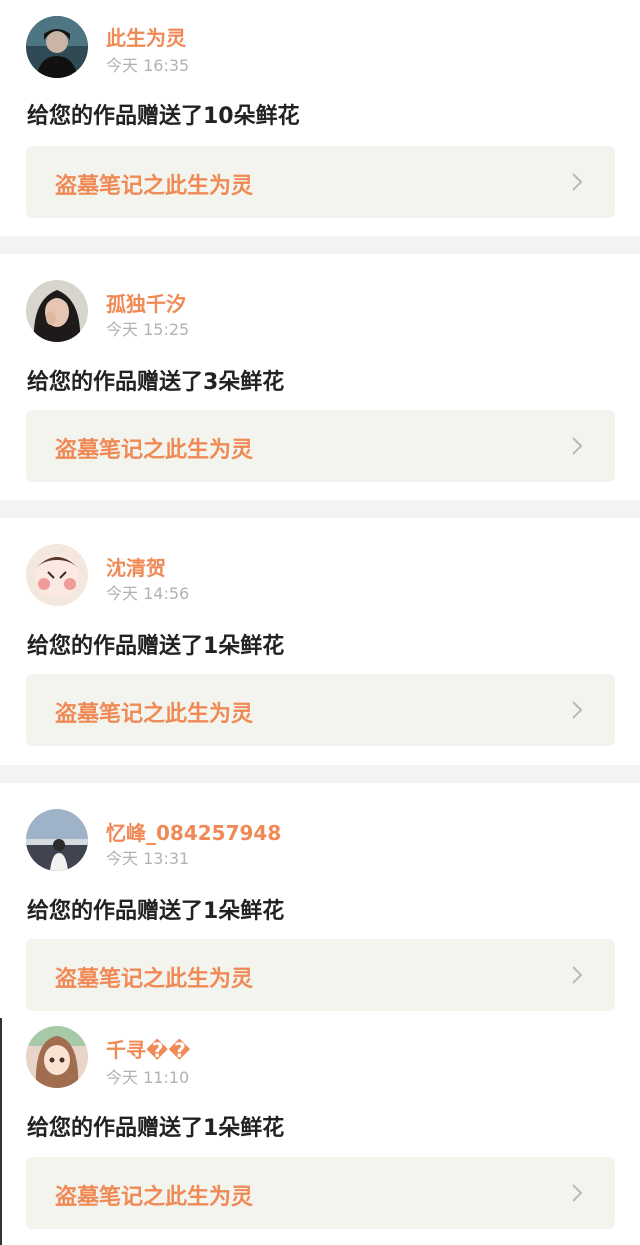 The image size is (640, 1245). What do you see at coordinates (148, 329) in the screenshot?
I see `timestamp: 今天 15:25` at bounding box center [148, 329].